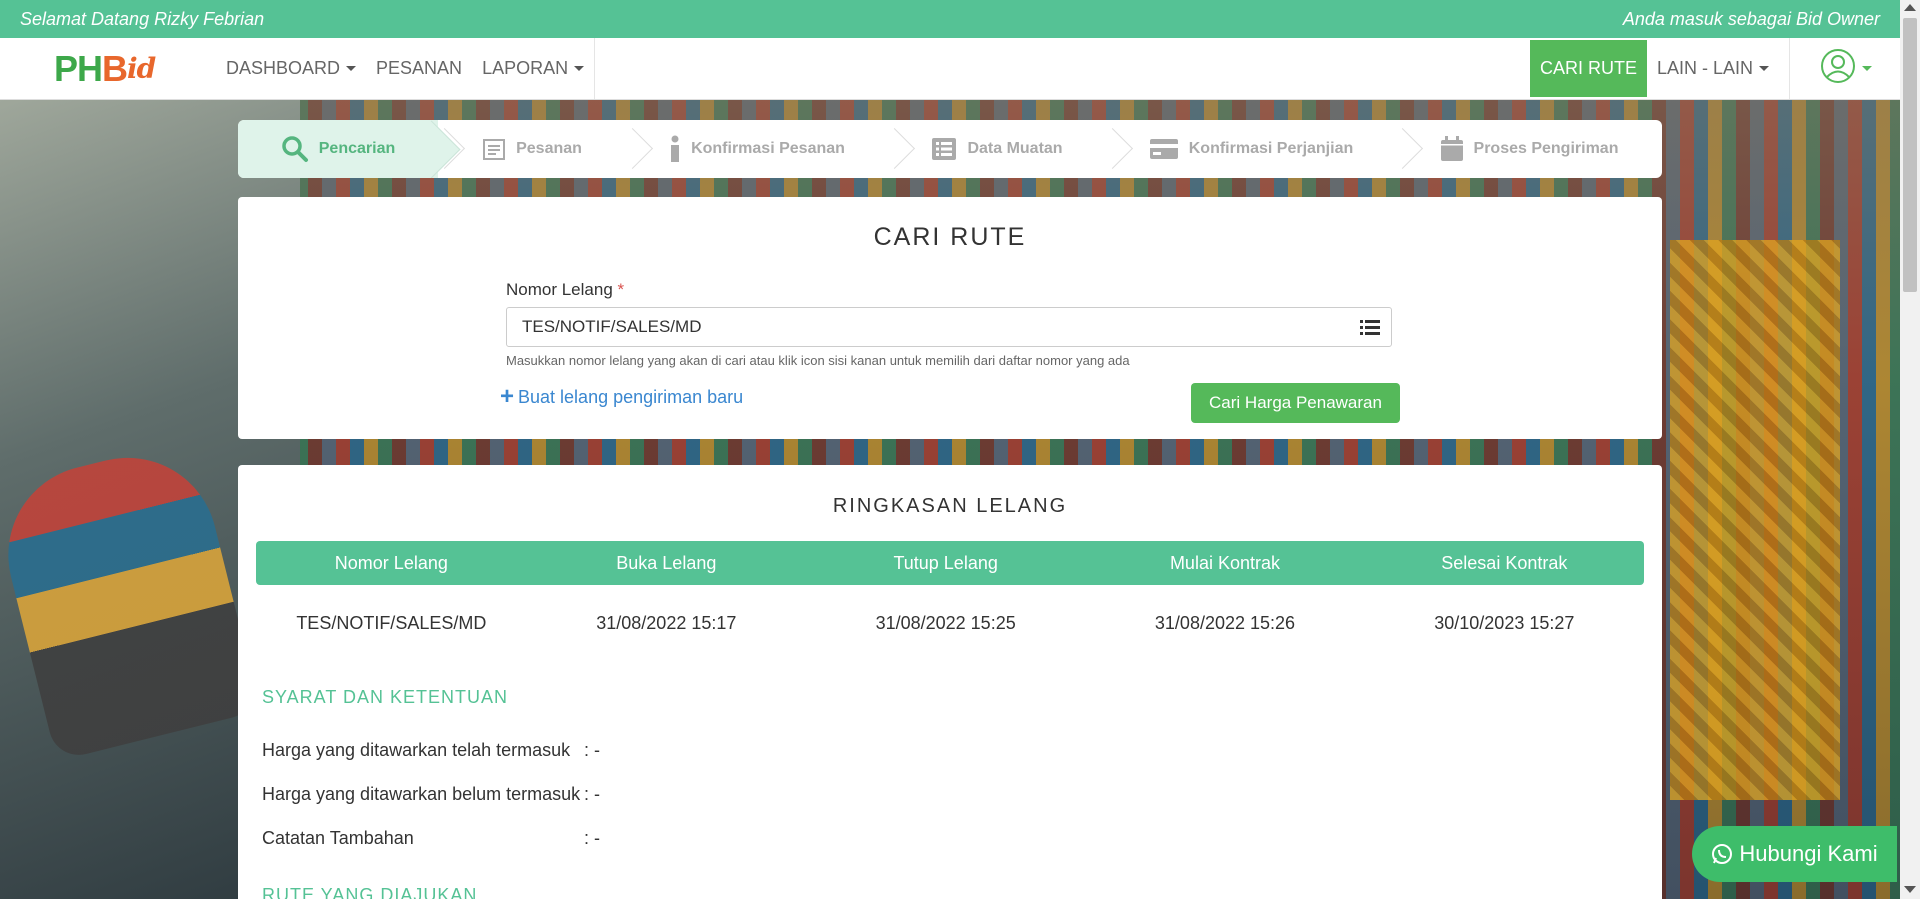 The width and height of the screenshot is (1920, 899). I want to click on wizard-step-data-muatan: Data Muatan, so click(997, 149).